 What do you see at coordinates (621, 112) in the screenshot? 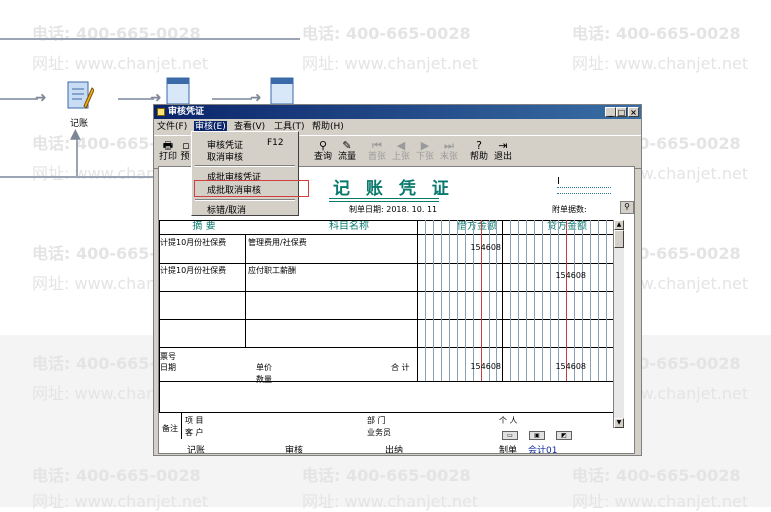
I see `maximize-button: □` at bounding box center [621, 112].